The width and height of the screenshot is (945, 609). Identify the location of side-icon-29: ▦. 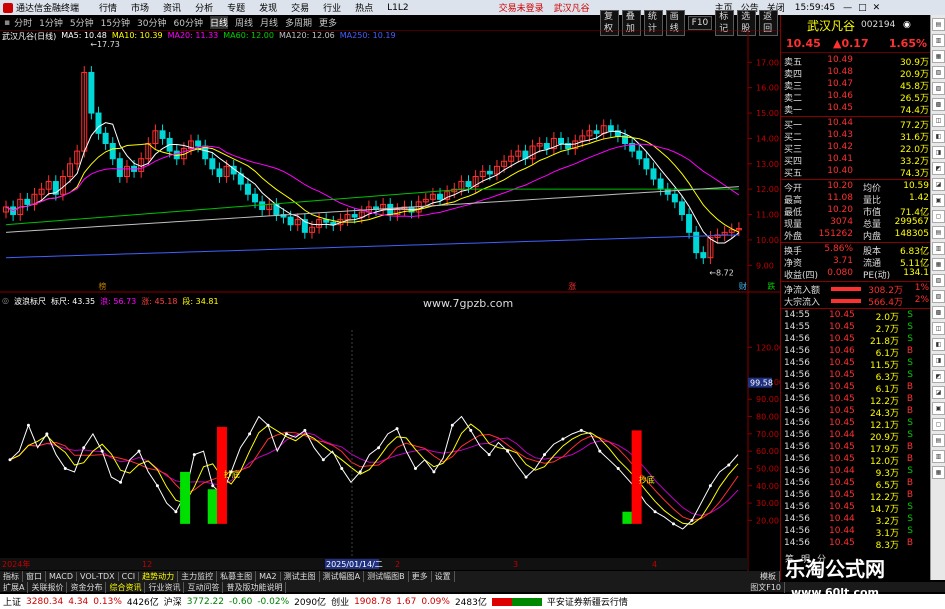
(938, 472).